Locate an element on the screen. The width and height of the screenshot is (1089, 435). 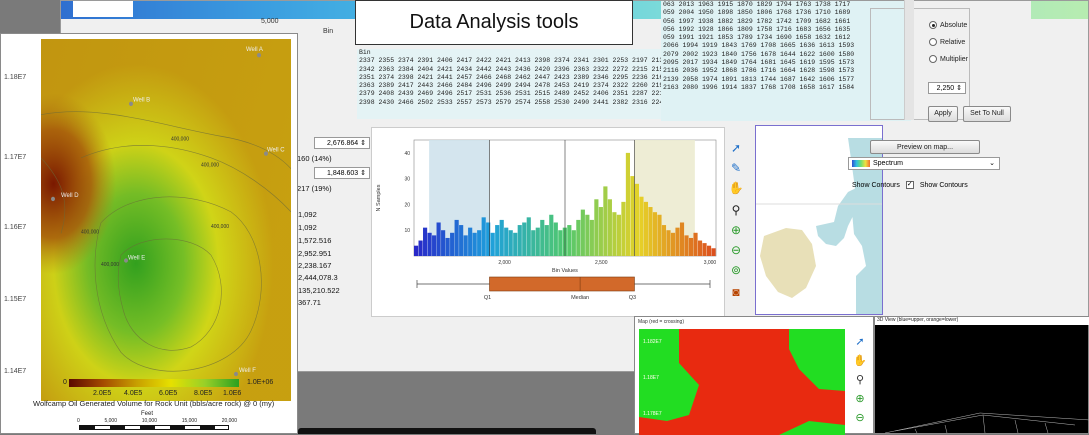
stat-field-2: 1,848.603 ⇕ is located at coordinates (342, 173).